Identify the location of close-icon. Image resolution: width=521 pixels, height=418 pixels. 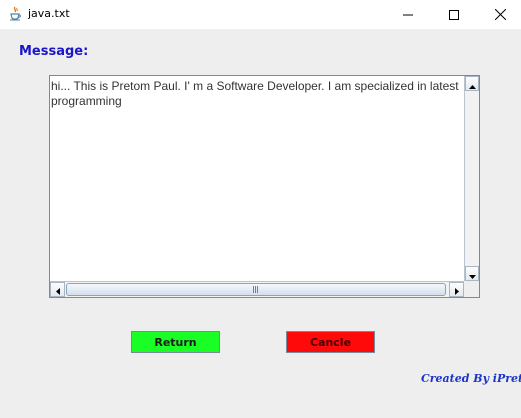
(500, 14).